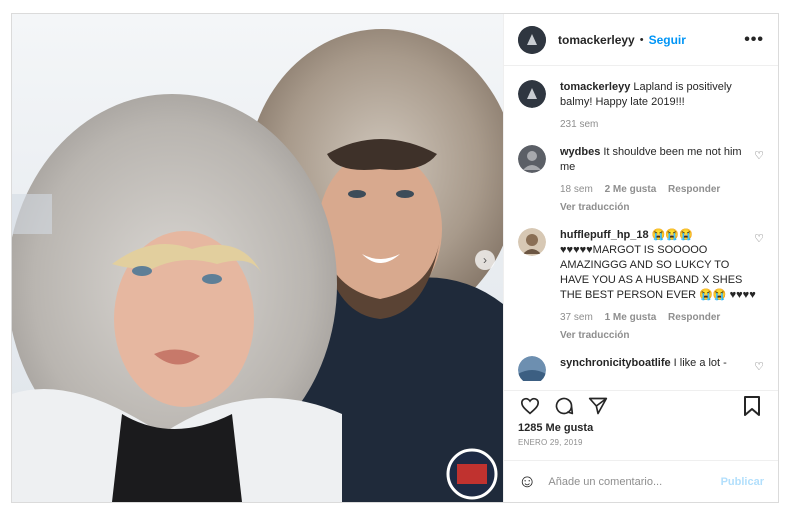 The height and width of the screenshot is (520, 800). What do you see at coordinates (628, 481) in the screenshot?
I see `comment-input` at bounding box center [628, 481].